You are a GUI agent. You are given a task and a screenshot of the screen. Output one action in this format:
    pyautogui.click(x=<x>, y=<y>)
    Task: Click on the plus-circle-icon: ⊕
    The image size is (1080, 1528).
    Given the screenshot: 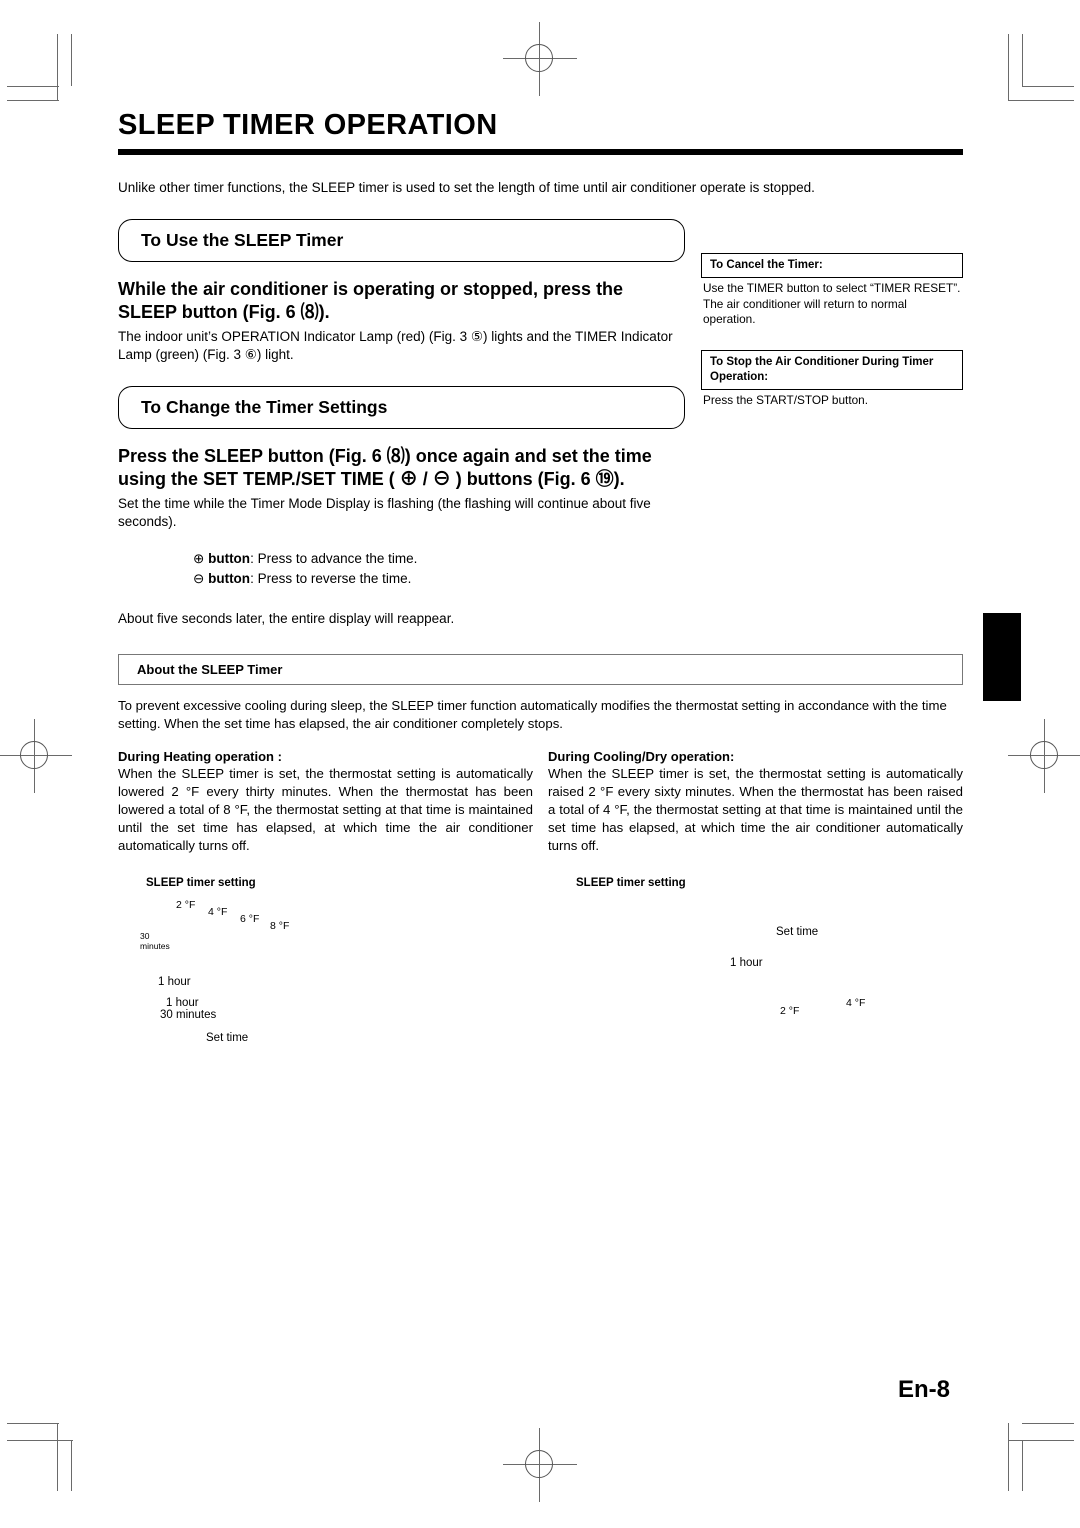 What is the action you would take?
    pyautogui.click(x=199, y=559)
    